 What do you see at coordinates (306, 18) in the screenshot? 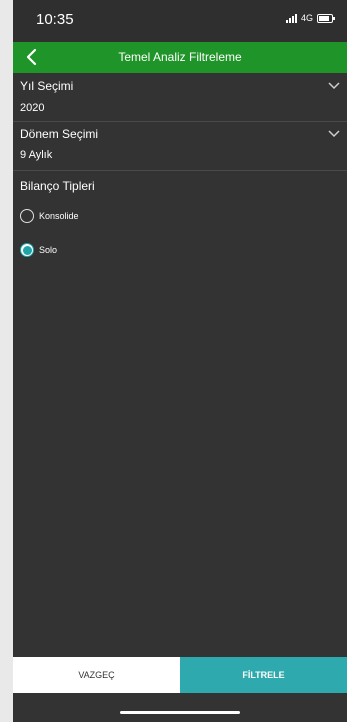
I see `network-label: 4G` at bounding box center [306, 18].